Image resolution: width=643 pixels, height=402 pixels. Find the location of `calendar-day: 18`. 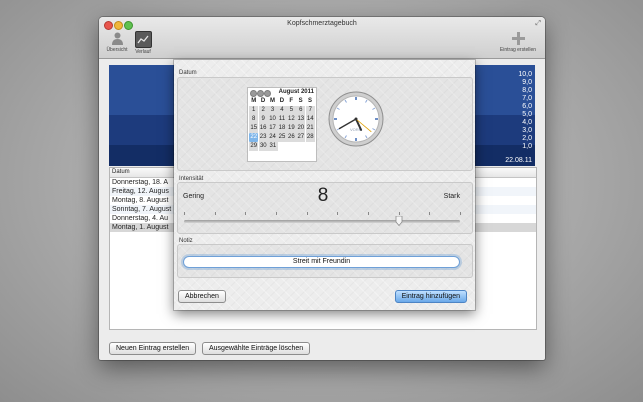

calendar-day: 18 is located at coordinates (282, 128).